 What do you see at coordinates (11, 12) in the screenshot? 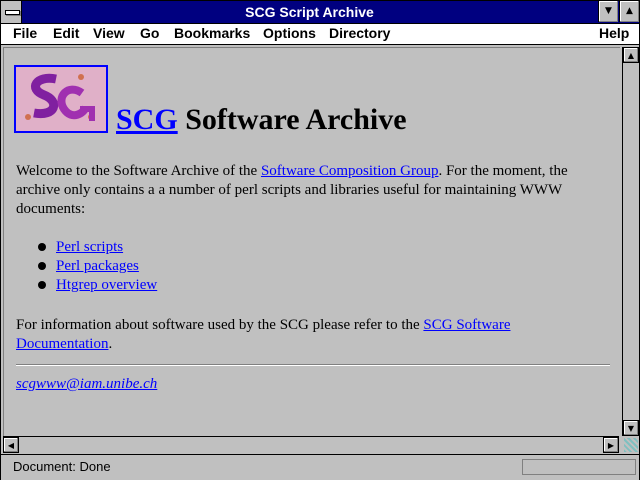
I see `system-menu-button` at bounding box center [11, 12].